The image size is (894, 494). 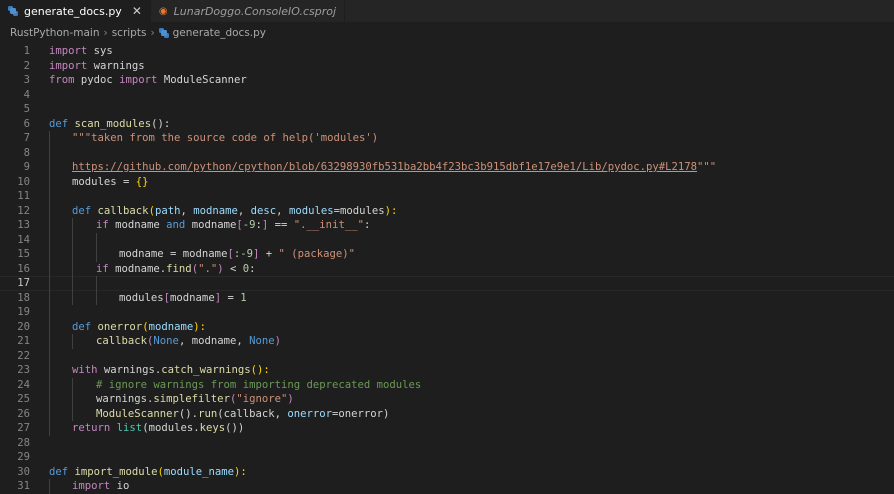 What do you see at coordinates (23, 355) in the screenshot?
I see `line-number: 22` at bounding box center [23, 355].